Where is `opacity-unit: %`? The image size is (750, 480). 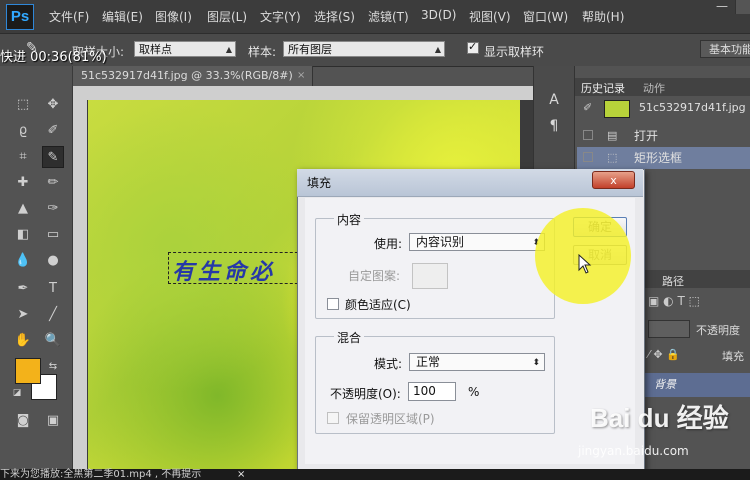
opacity-unit: % is located at coordinates (474, 392).